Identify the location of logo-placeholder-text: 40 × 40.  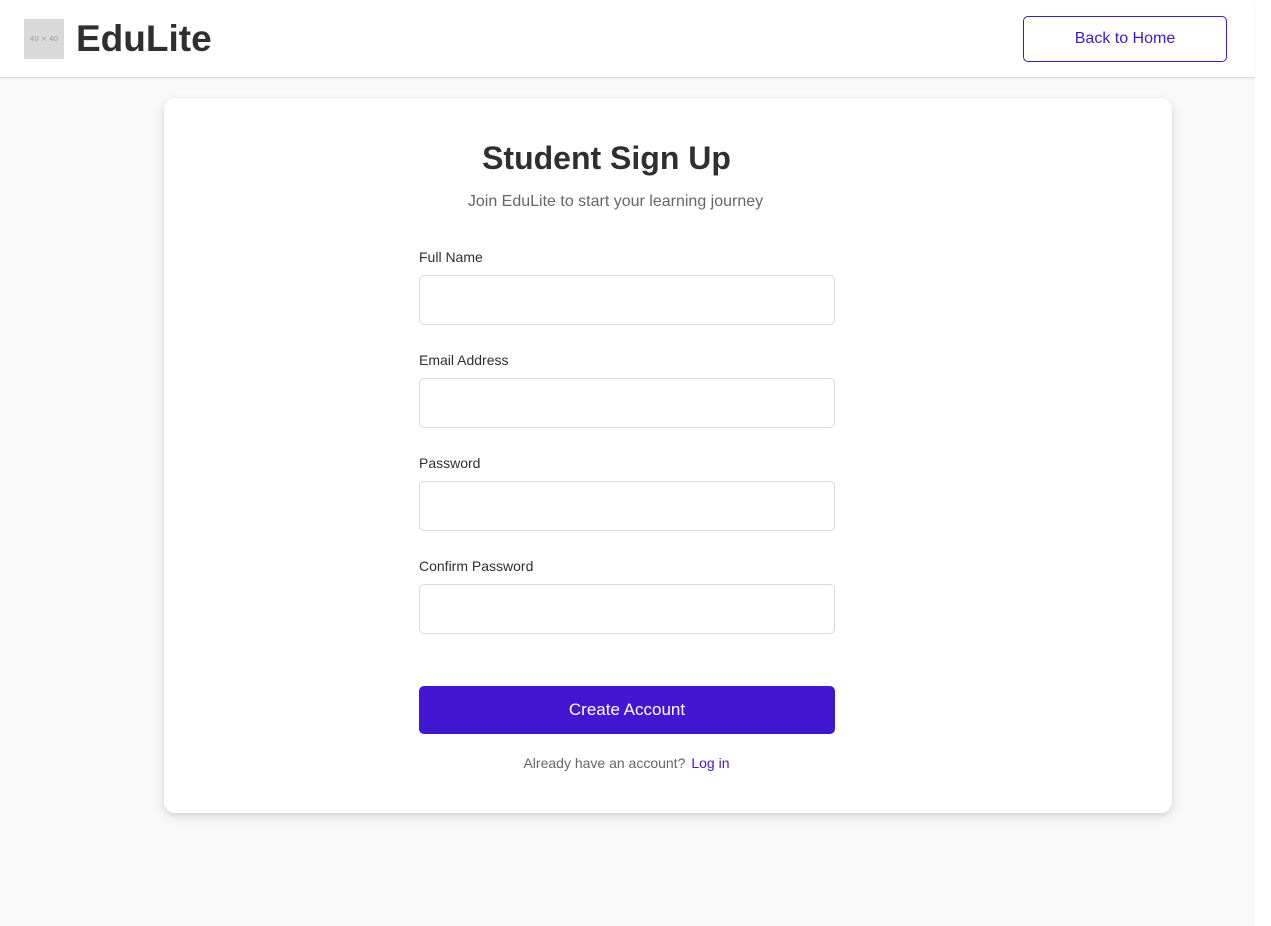
(44, 39).